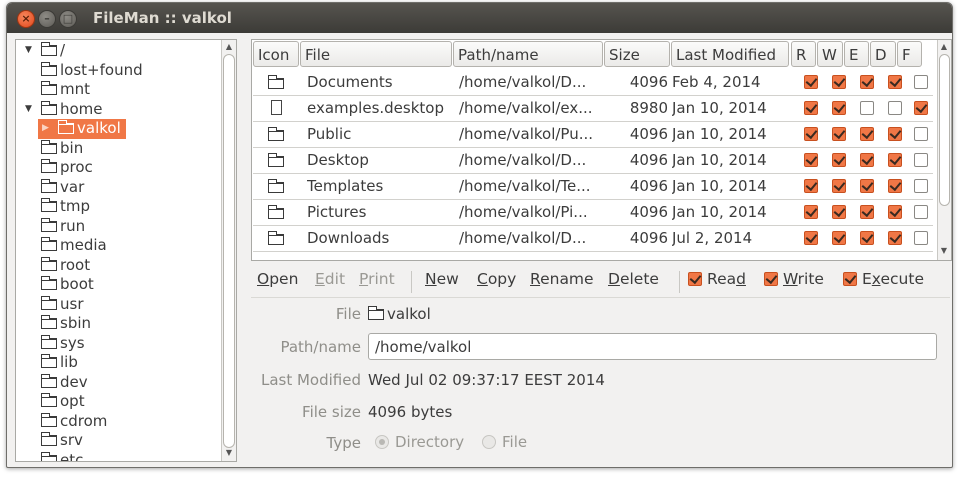  What do you see at coordinates (277, 279) in the screenshot?
I see `open-button: Open` at bounding box center [277, 279].